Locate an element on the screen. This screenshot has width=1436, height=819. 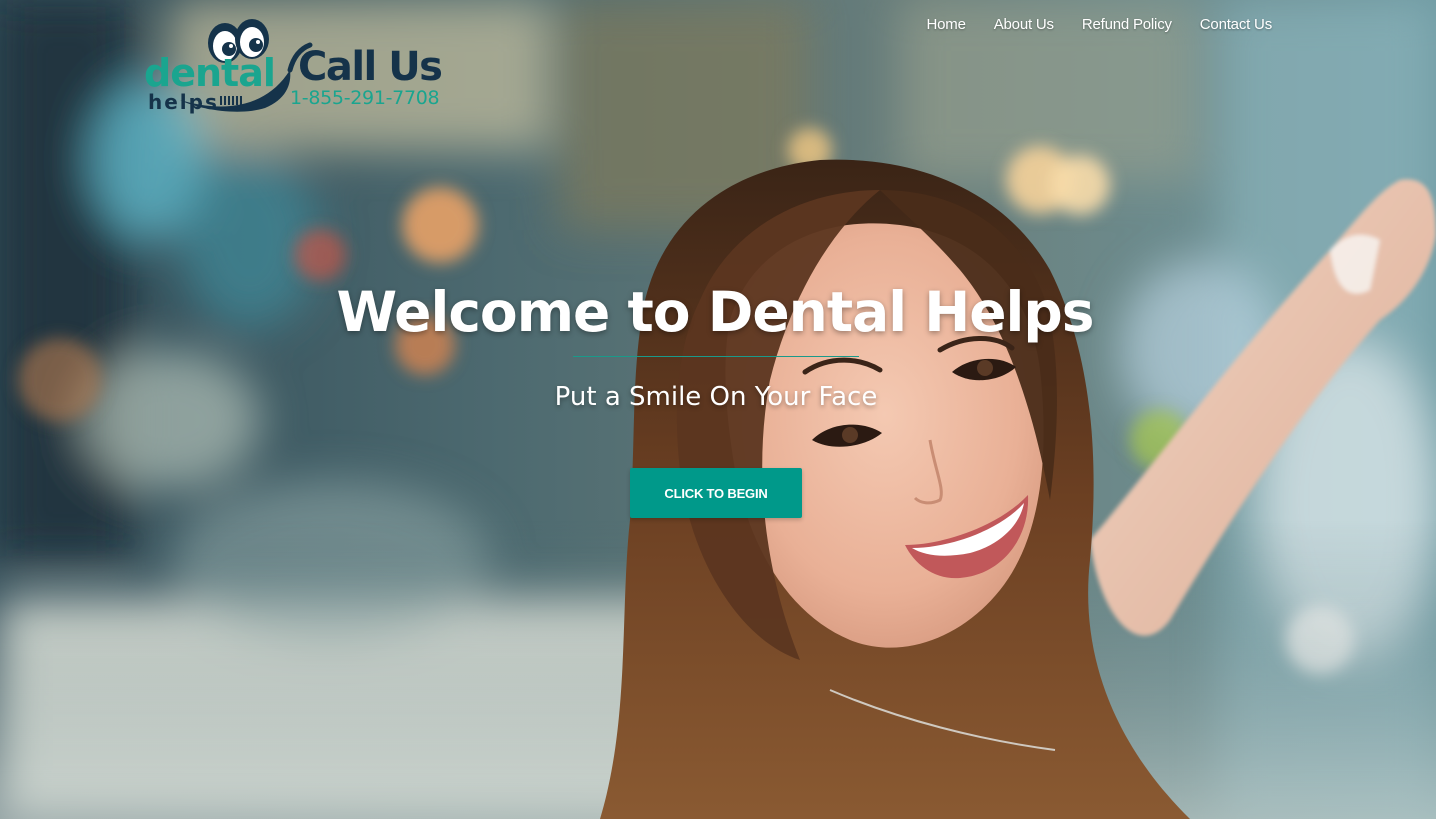
click-to-begin-button: CLICK TO BEGIN is located at coordinates (716, 493).